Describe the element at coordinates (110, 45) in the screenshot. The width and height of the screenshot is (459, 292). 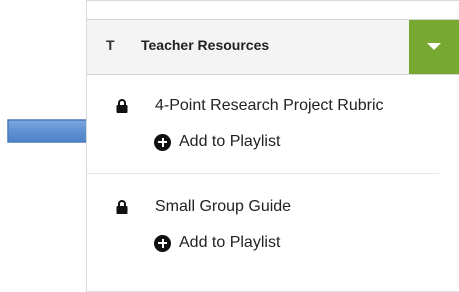
I see `header-letter: T` at that location.